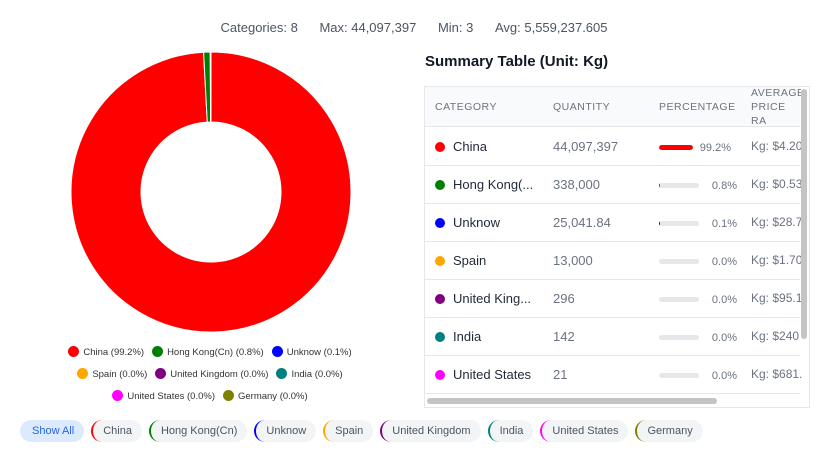  I want to click on table-row: China 44,097,397 99.2% Kg: $4.20, so click(613, 146).